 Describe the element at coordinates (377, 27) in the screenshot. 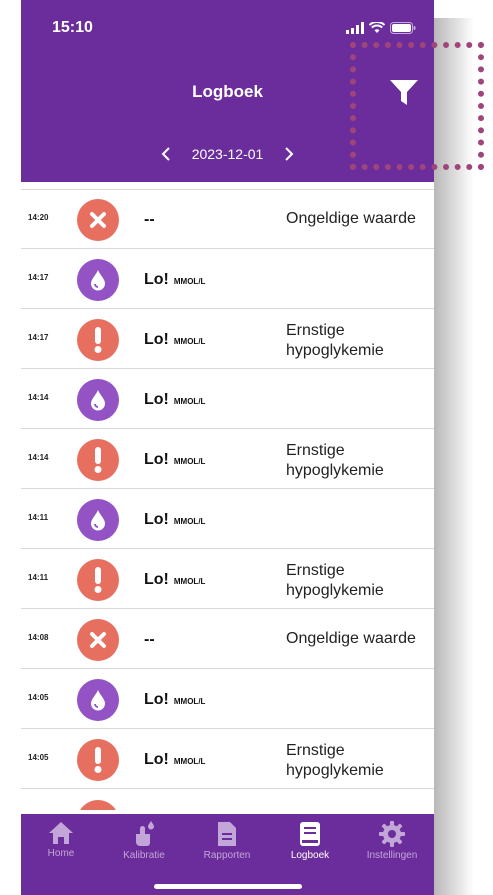

I see `wifi-icon` at that location.